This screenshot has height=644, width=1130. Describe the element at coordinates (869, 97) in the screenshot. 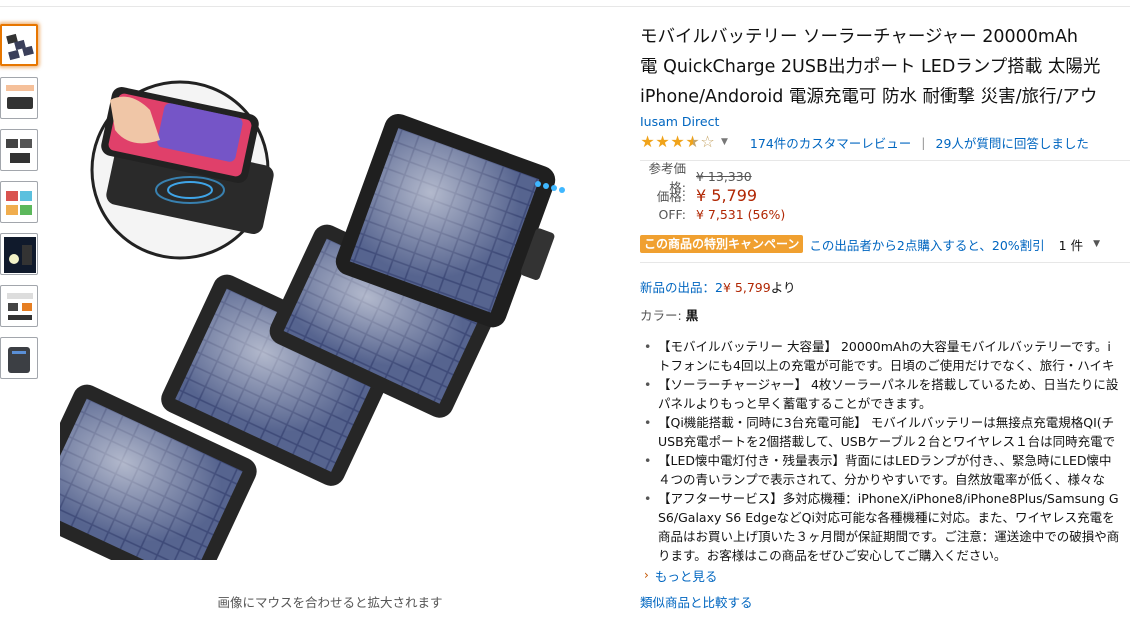

I see `title-line-3: iPhone/Andoroid 電源充電可 防水 耐衝撃 災害/旅行/アウ` at that location.